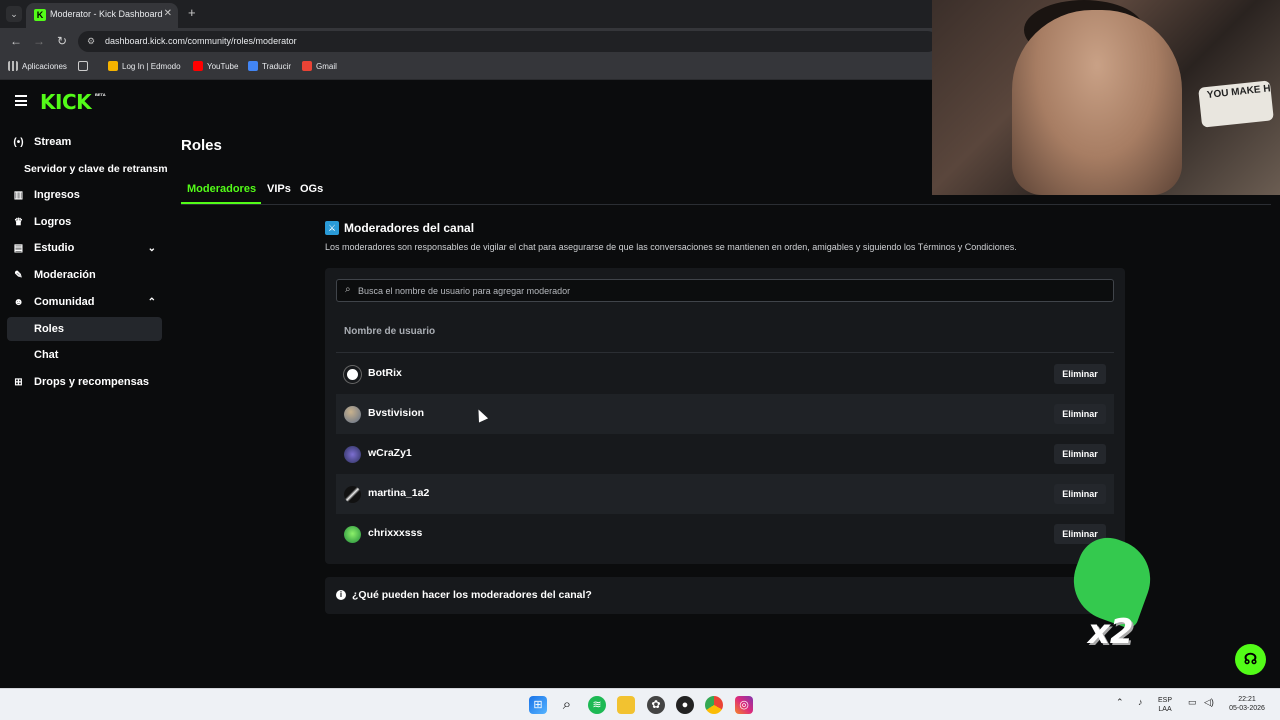 The image size is (1280, 720). Describe the element at coordinates (1236, 104) in the screenshot. I see `webcam-pillow: YOU MAKE H` at that location.